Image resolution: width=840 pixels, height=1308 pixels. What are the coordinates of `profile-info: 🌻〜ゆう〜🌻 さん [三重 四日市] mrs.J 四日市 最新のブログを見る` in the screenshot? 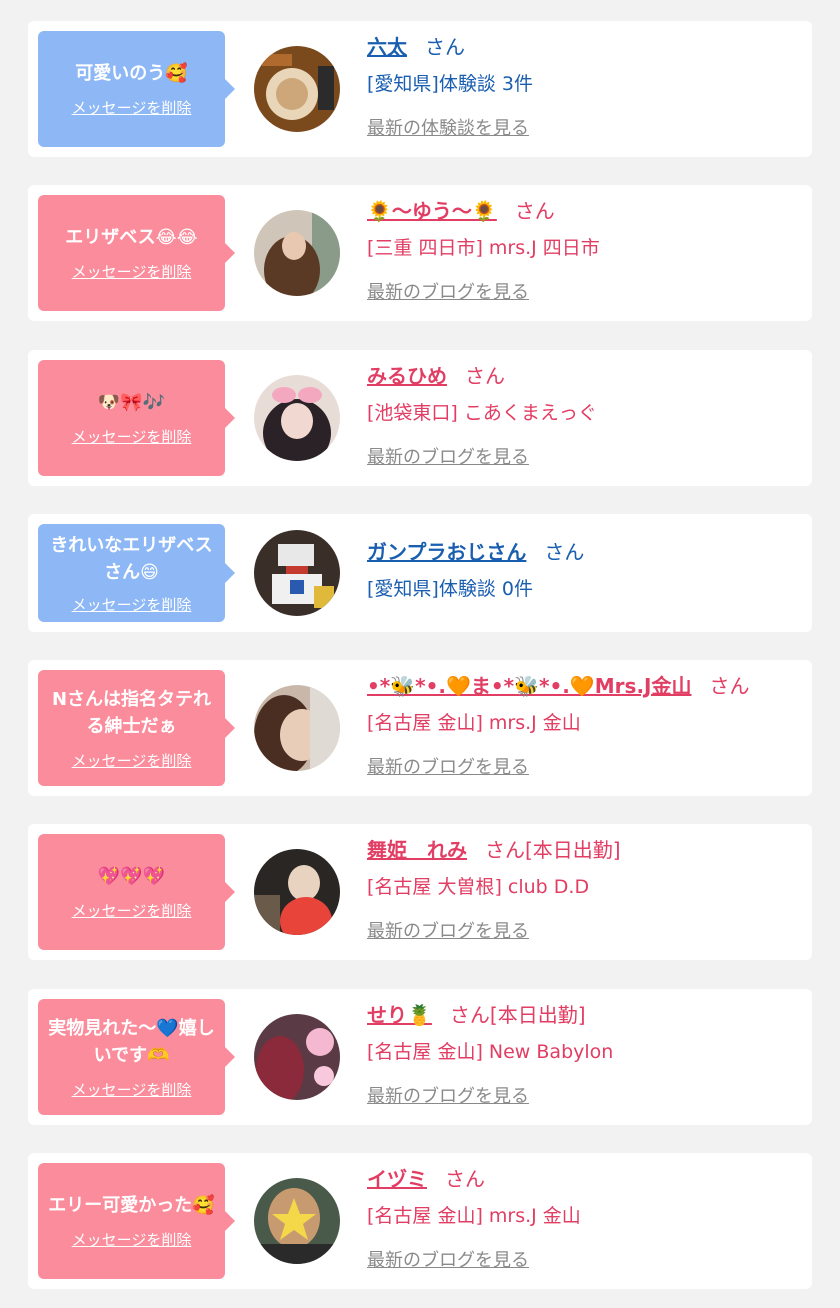 It's located at (584, 251).